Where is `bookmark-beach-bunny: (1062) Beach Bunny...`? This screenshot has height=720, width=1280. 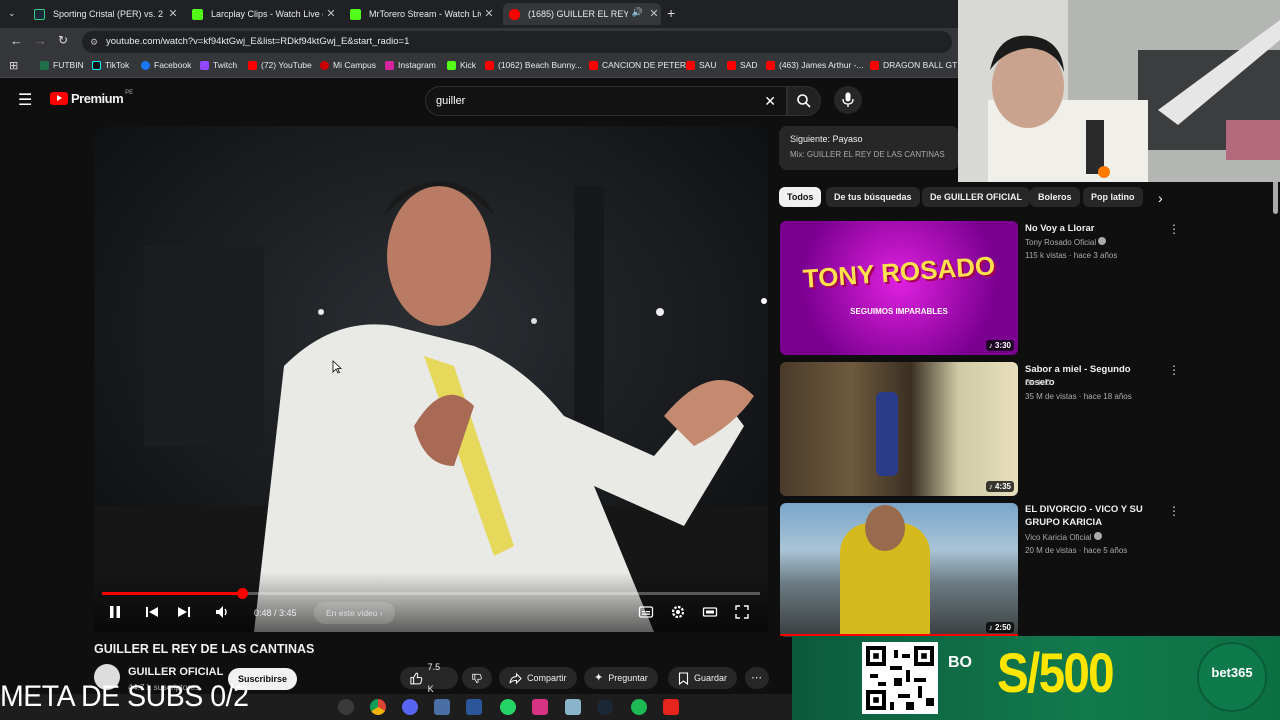
bookmark-beach-bunny: (1062) Beach Bunny... is located at coordinates (533, 65).